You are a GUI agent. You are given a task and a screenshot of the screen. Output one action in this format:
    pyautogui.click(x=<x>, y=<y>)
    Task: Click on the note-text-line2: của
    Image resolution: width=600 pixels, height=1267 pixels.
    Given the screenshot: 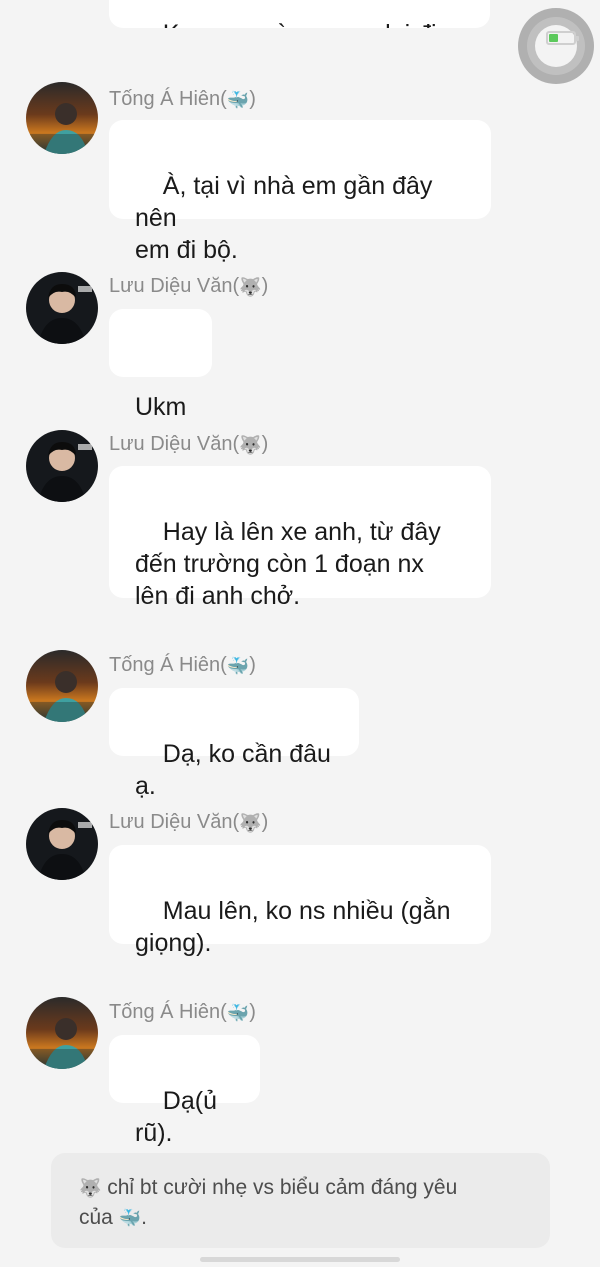 What is the action you would take?
    pyautogui.click(x=99, y=1217)
    